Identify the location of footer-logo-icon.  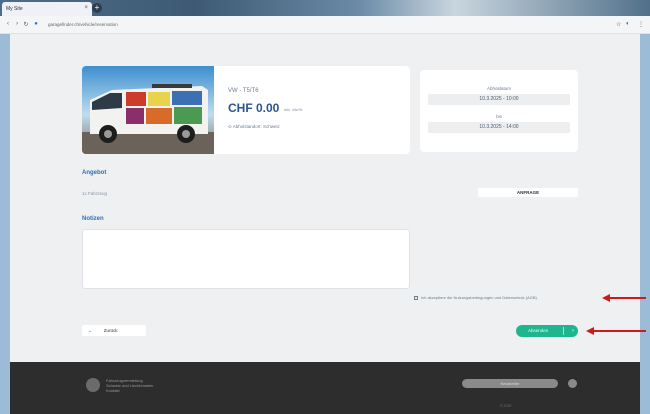
(93, 385).